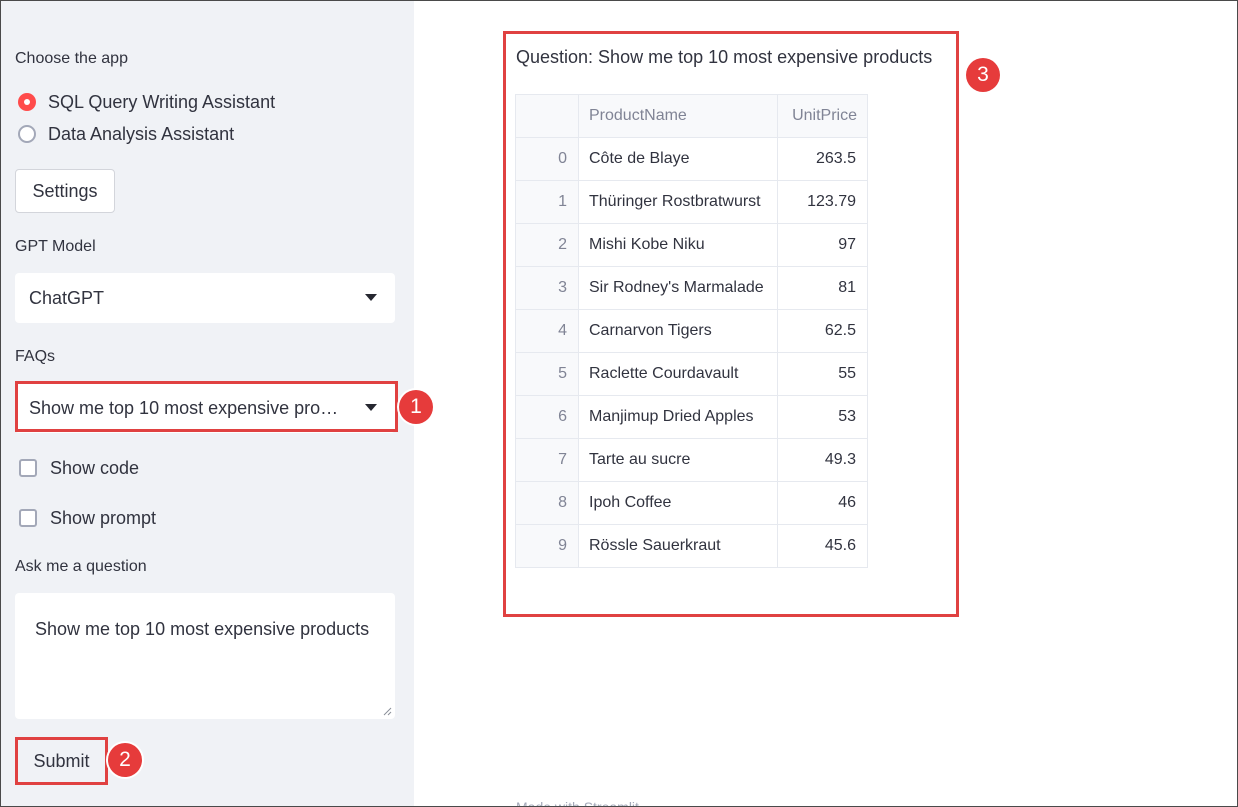 The width and height of the screenshot is (1238, 807). What do you see at coordinates (81, 566) in the screenshot?
I see `ask-question-label: Ask me a question` at bounding box center [81, 566].